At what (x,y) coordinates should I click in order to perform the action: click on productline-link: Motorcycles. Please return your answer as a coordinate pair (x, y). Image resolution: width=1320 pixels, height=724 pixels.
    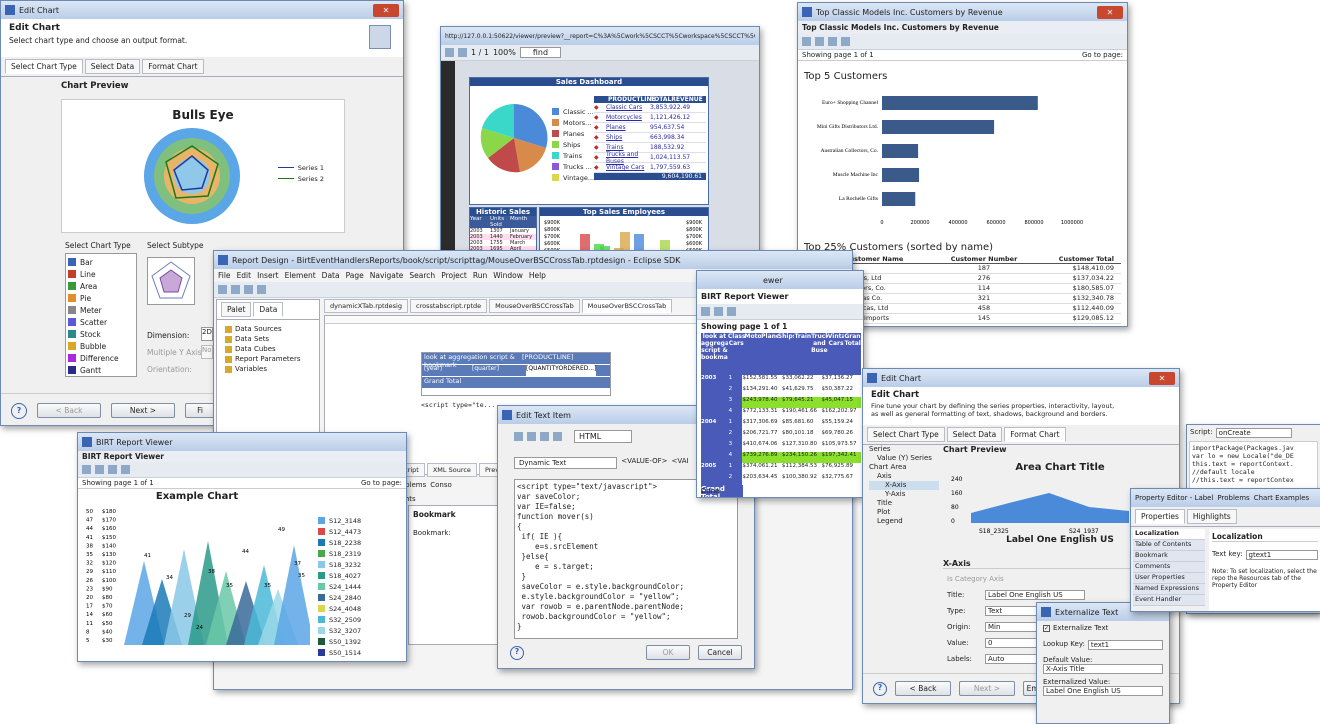
    Looking at the image, I should click on (628, 117).